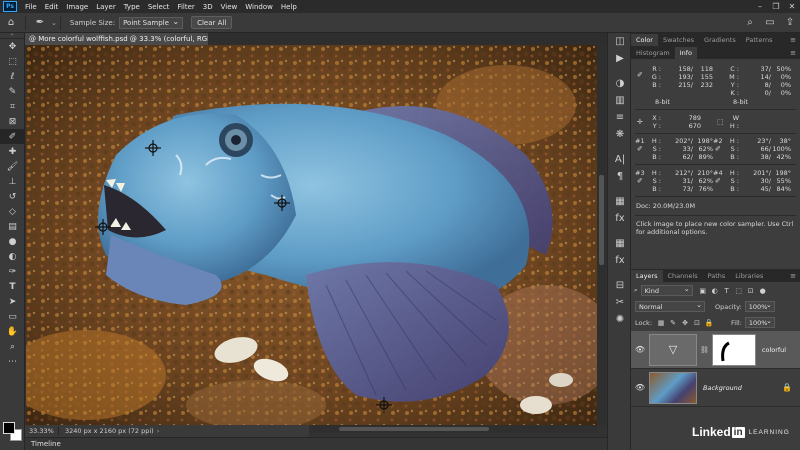  Describe the element at coordinates (151, 22) in the screenshot. I see `sample-size-select: Point Sample` at that location.